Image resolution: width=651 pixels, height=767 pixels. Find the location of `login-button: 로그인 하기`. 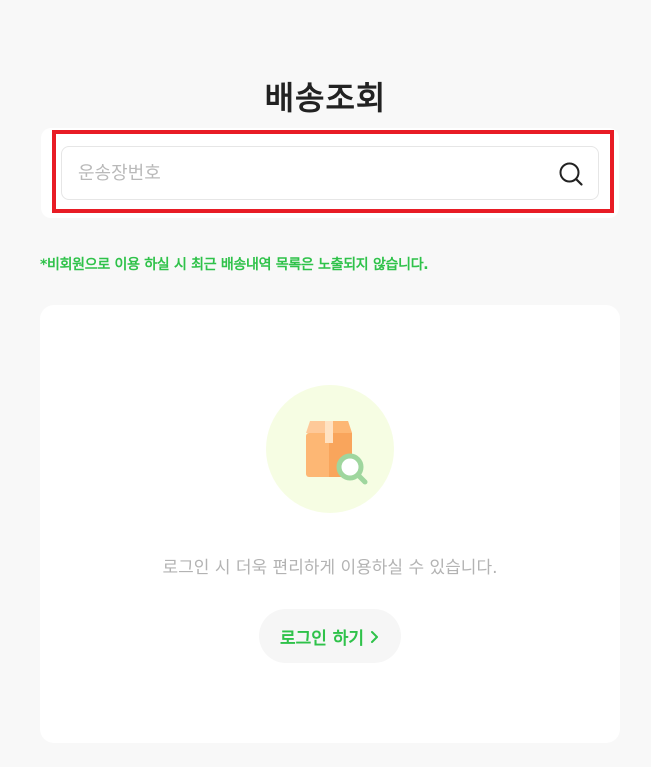

login-button: 로그인 하기 is located at coordinates (330, 636).